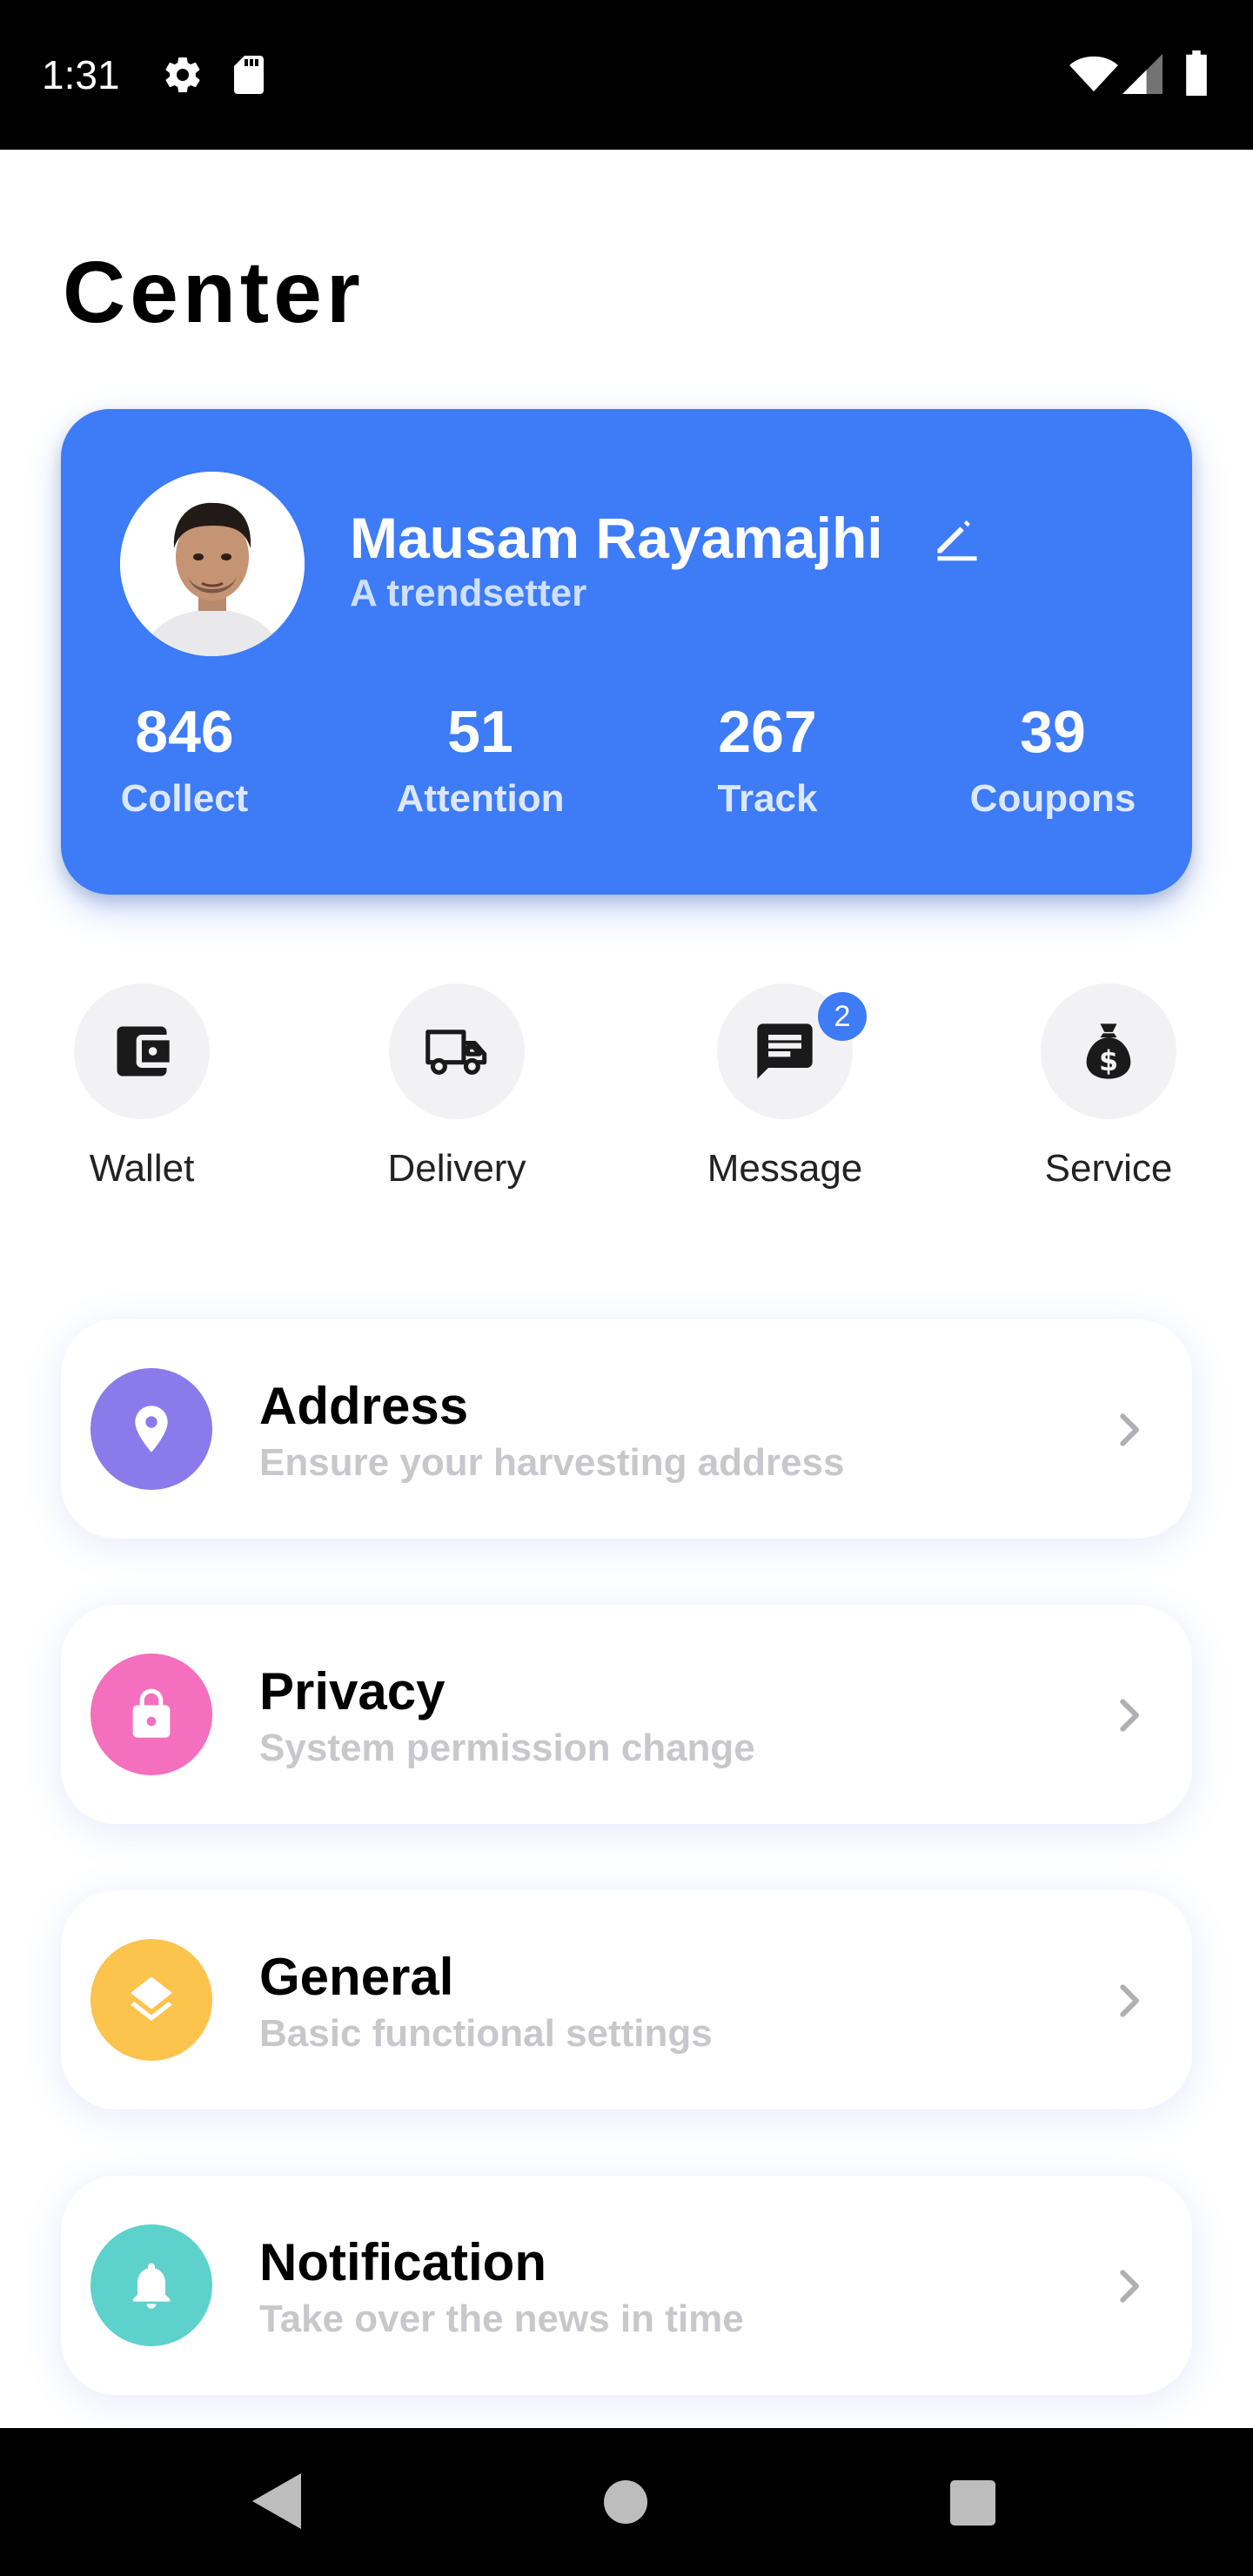  I want to click on truck-icon, so click(456, 1052).